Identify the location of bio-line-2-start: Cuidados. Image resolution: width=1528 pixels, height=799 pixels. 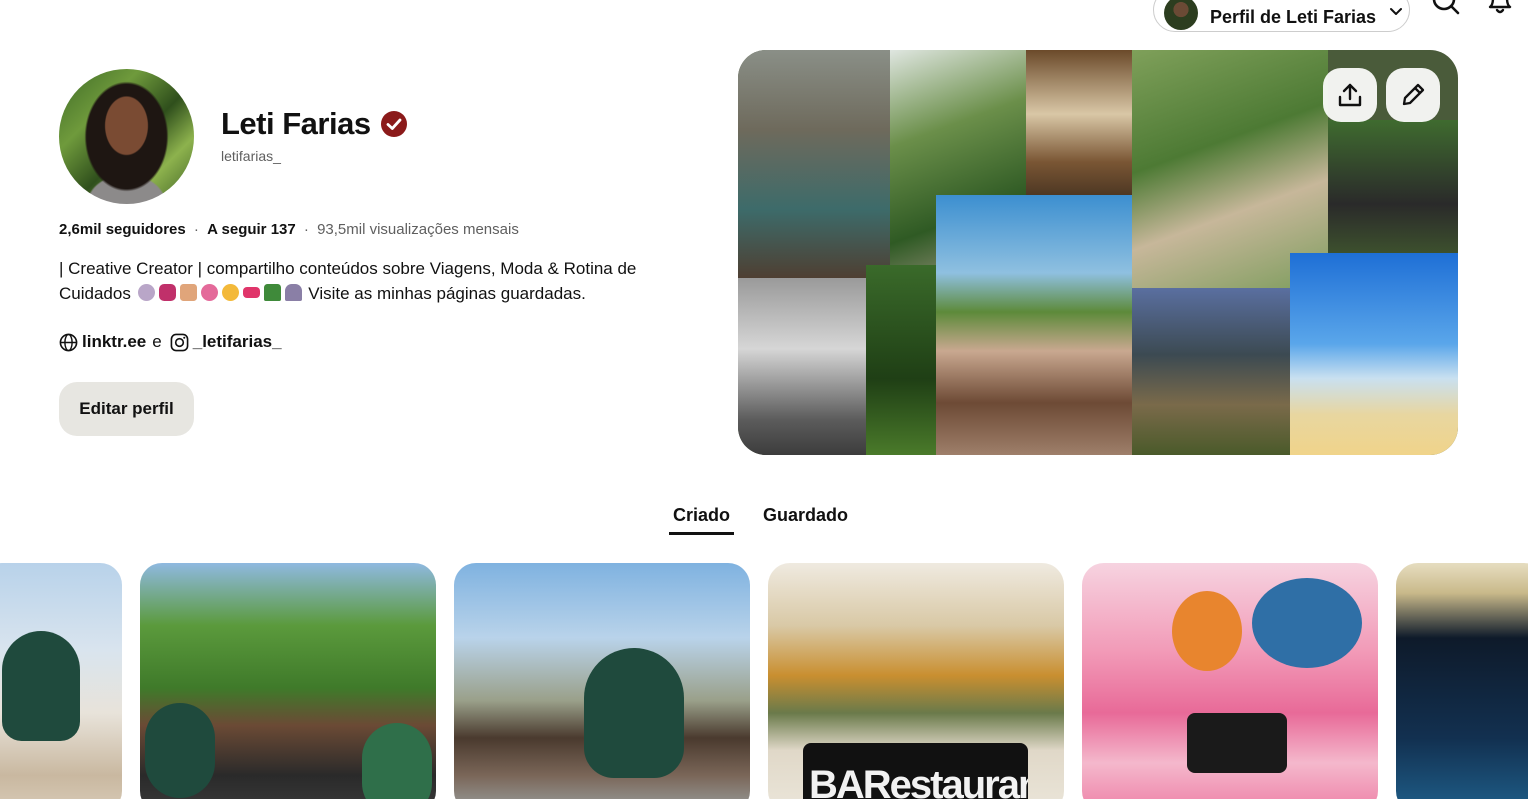
(95, 293).